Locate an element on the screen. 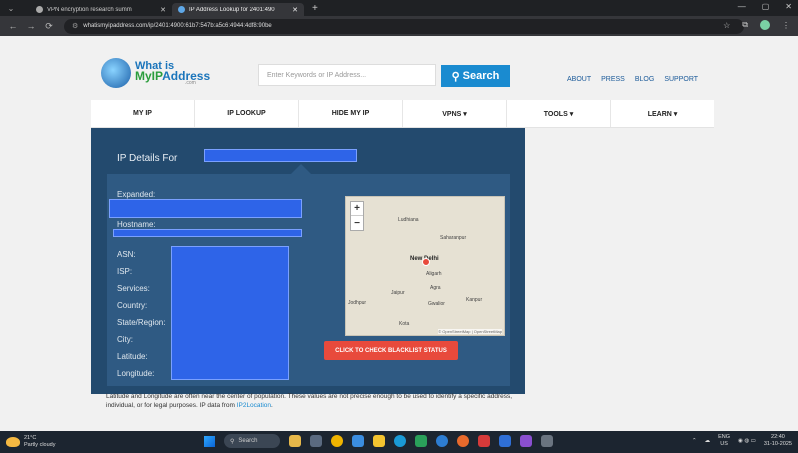 The height and width of the screenshot is (453, 798). ip2location-link: IP2Location is located at coordinates (254, 405).